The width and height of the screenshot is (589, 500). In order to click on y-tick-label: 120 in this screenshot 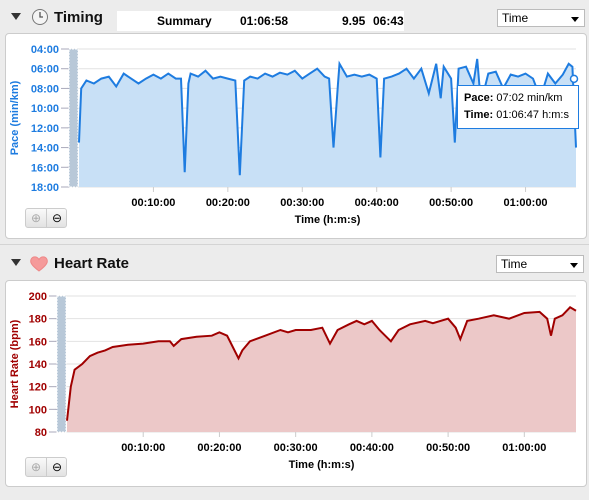, I will do `click(38, 388)`.